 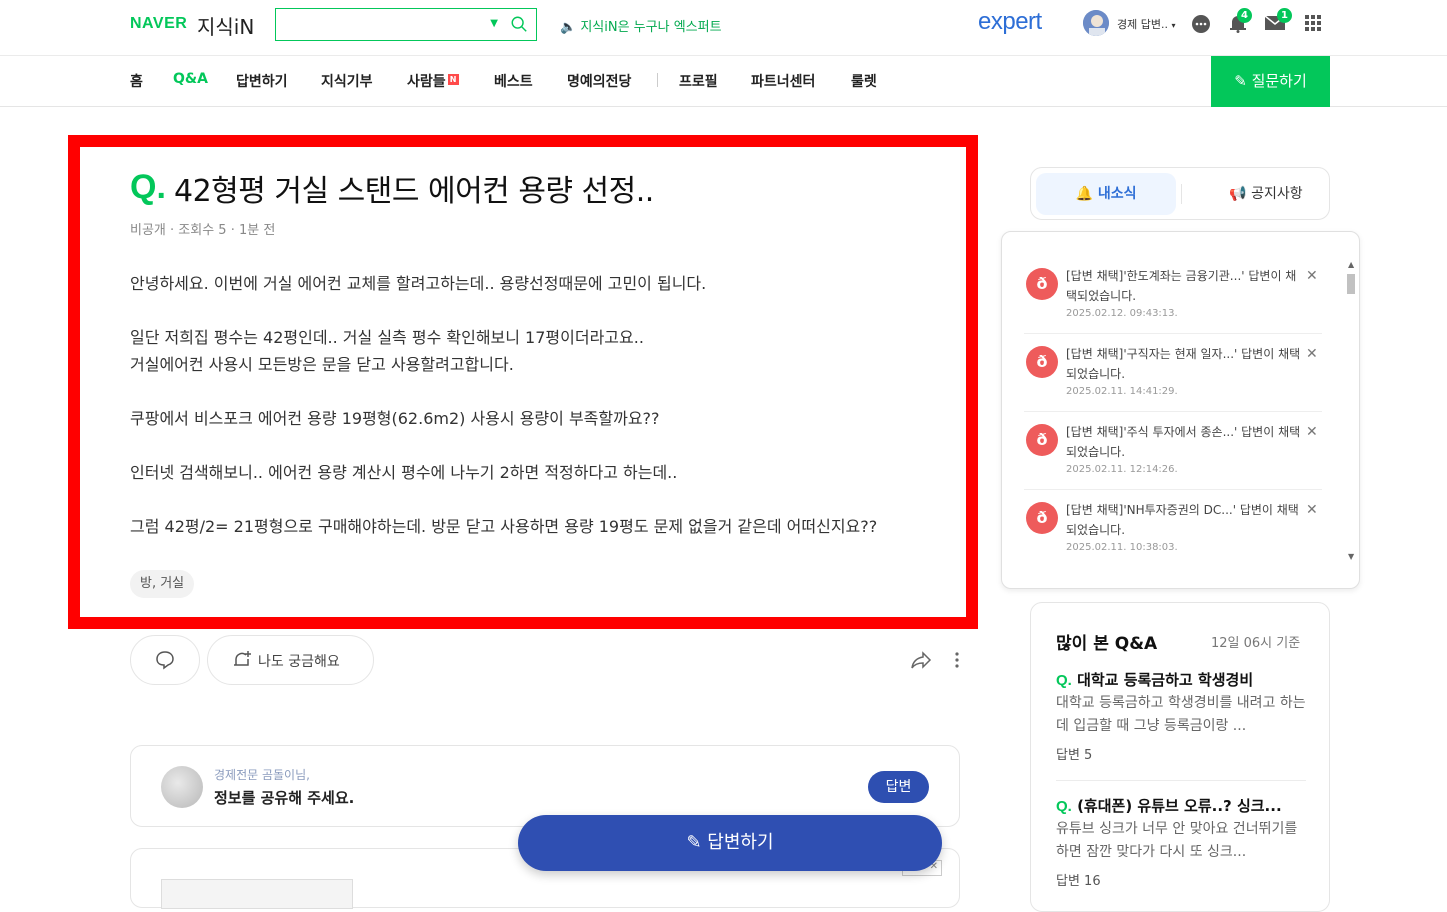 What do you see at coordinates (1122, 313) in the screenshot?
I see `notification-time: 2025.02.12. 09:43:13.` at bounding box center [1122, 313].